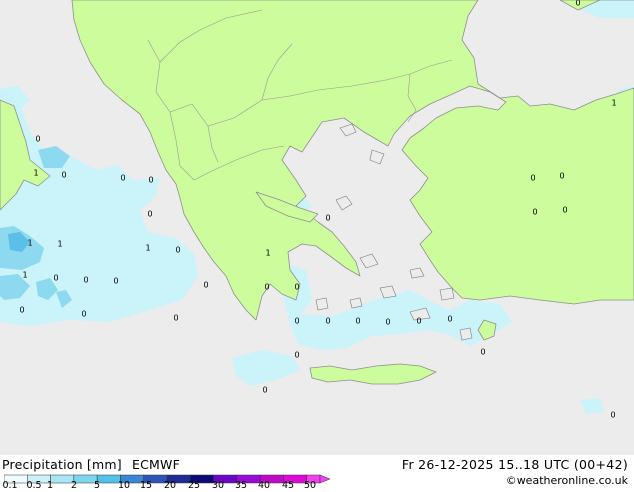  What do you see at coordinates (567, 480) in the screenshot?
I see `credit-link: ©weatheronline.co.uk` at bounding box center [567, 480].